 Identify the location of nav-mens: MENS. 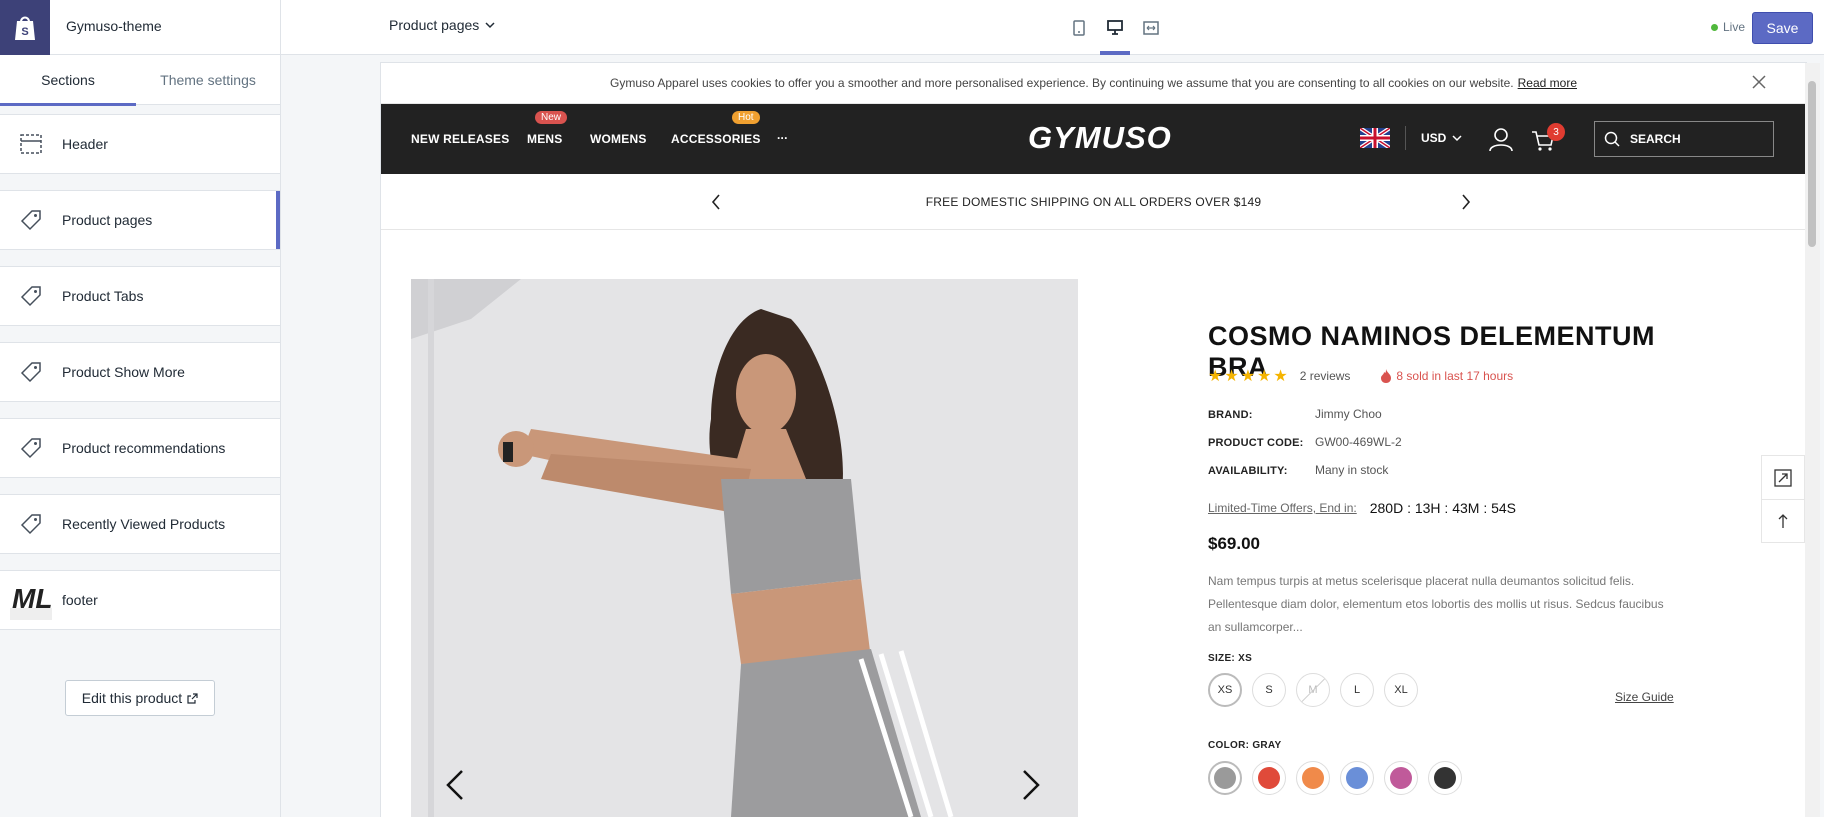
(544, 139).